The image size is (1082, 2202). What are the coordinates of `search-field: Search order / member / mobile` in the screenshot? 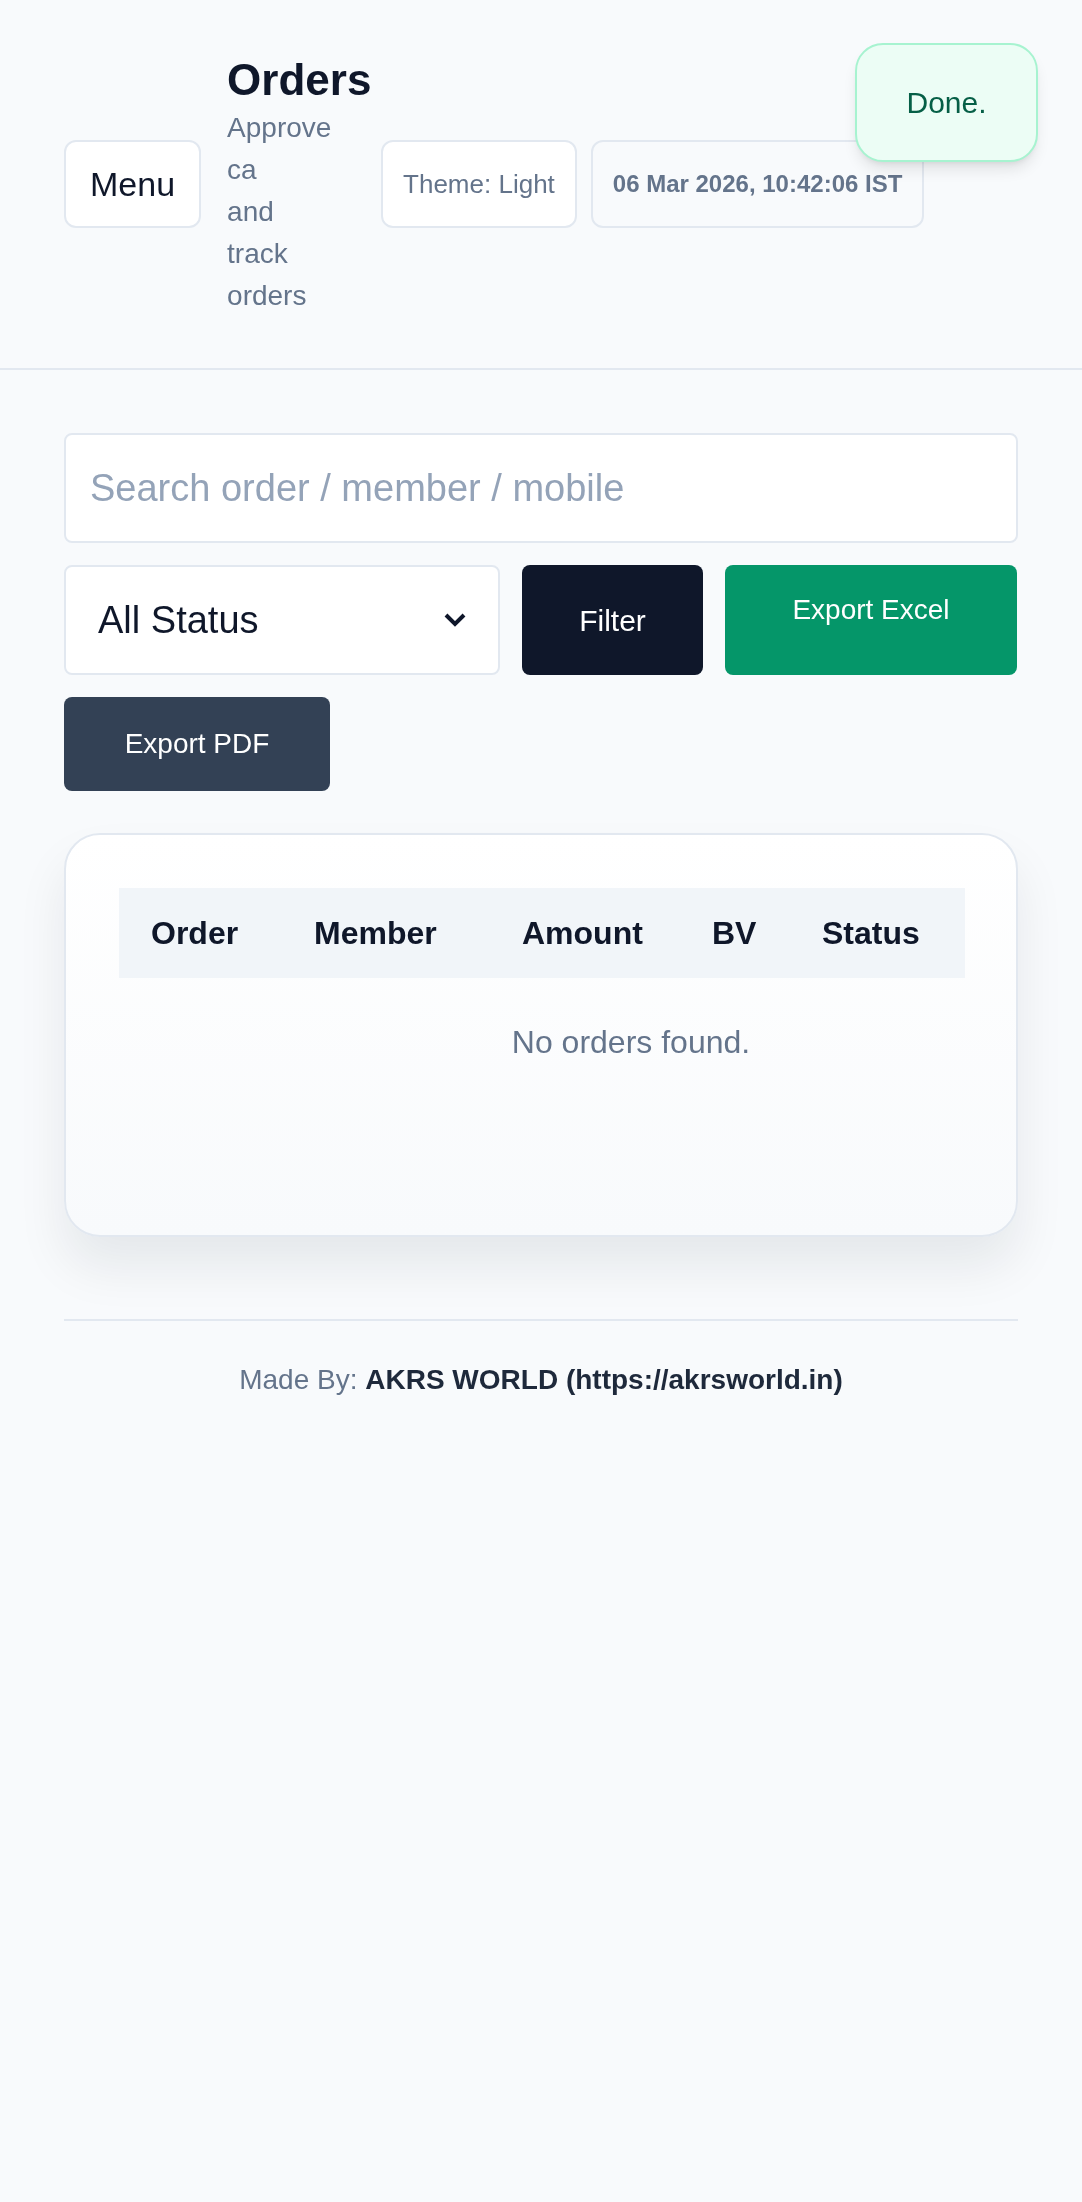 It's located at (541, 488).